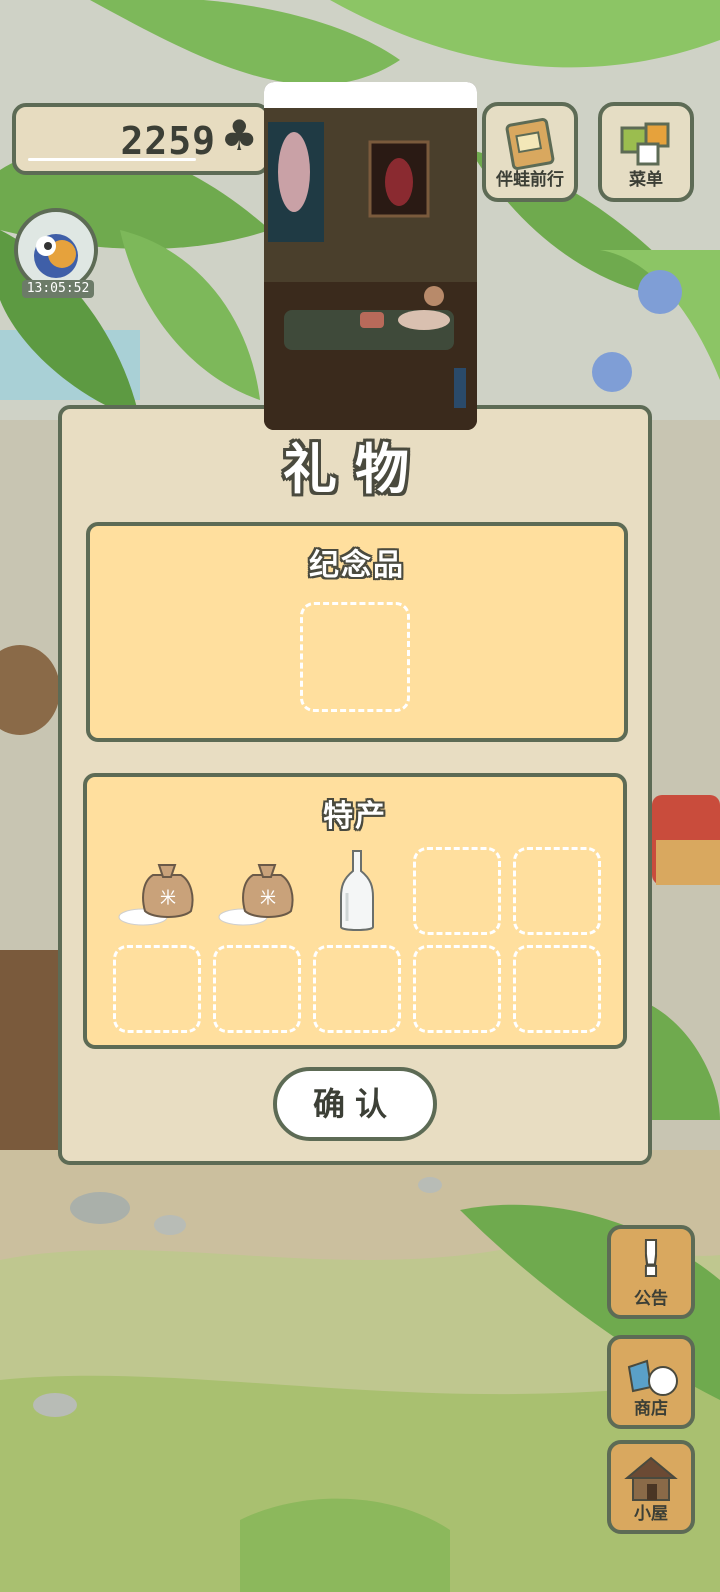 This screenshot has height=1592, width=720. I want to click on screenshot-thumbnail, so click(370, 256).